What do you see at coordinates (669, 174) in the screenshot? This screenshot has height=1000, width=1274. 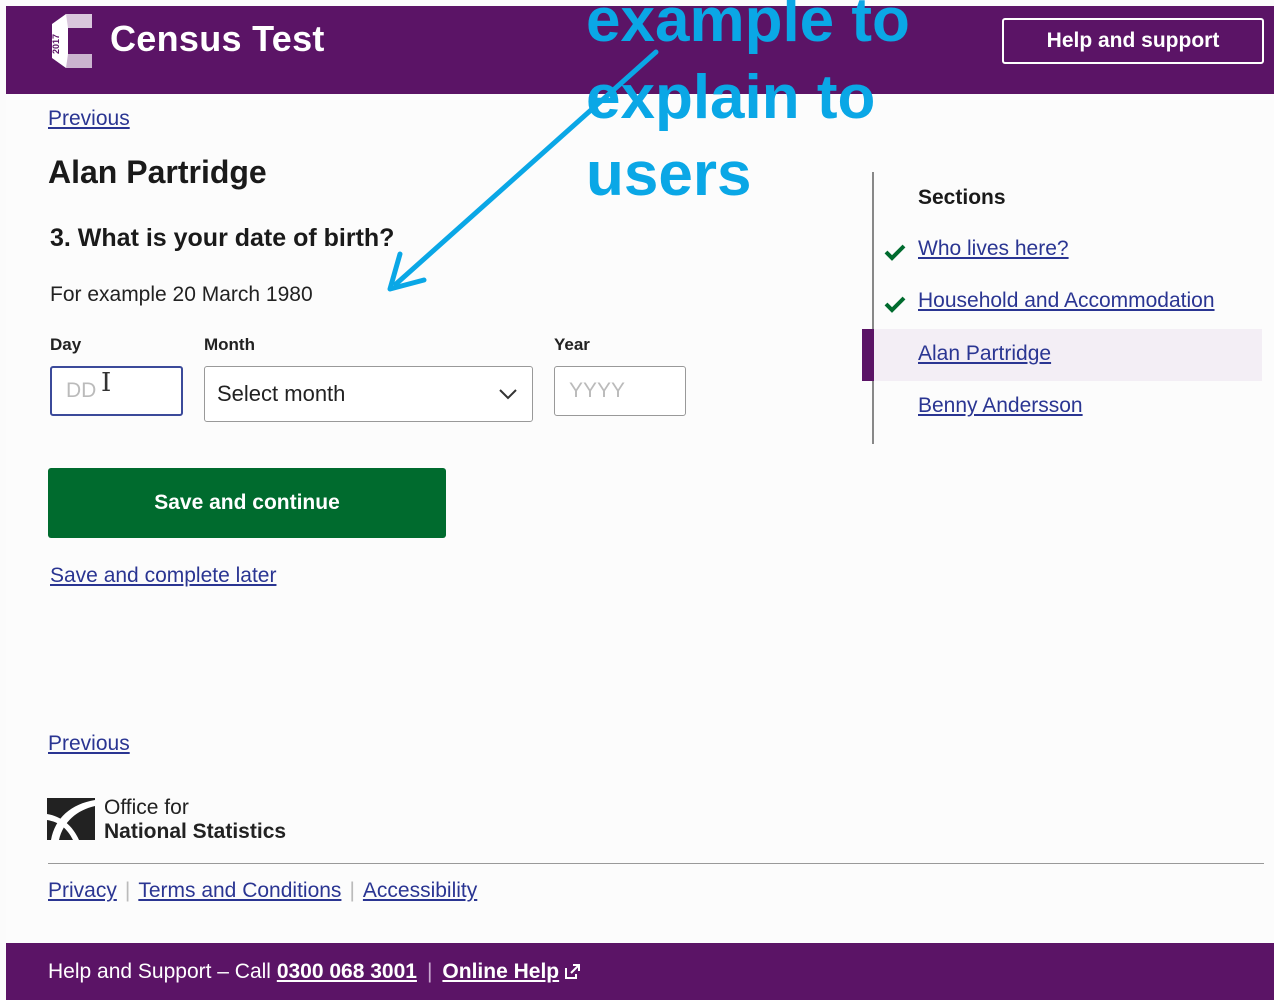 I see `annotation-line-3: users` at bounding box center [669, 174].